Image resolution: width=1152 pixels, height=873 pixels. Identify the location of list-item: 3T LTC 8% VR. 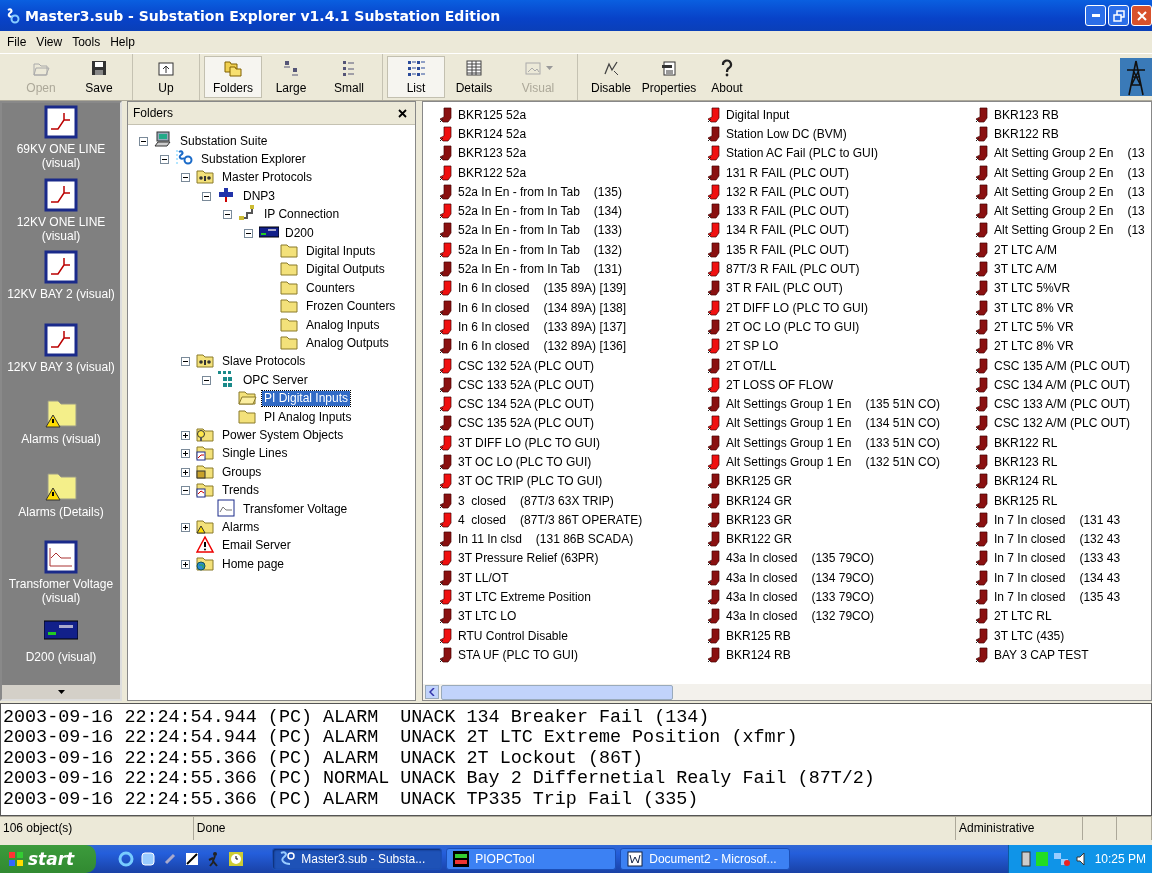
(1034, 307).